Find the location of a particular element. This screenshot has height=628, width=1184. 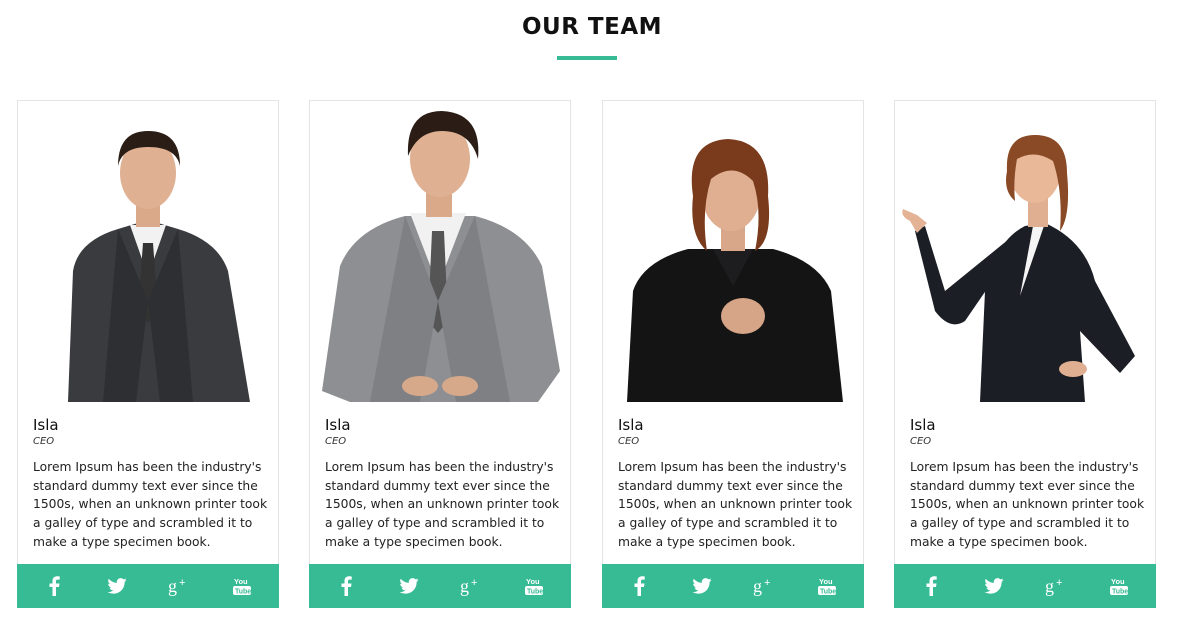

title-underline is located at coordinates (587, 58).